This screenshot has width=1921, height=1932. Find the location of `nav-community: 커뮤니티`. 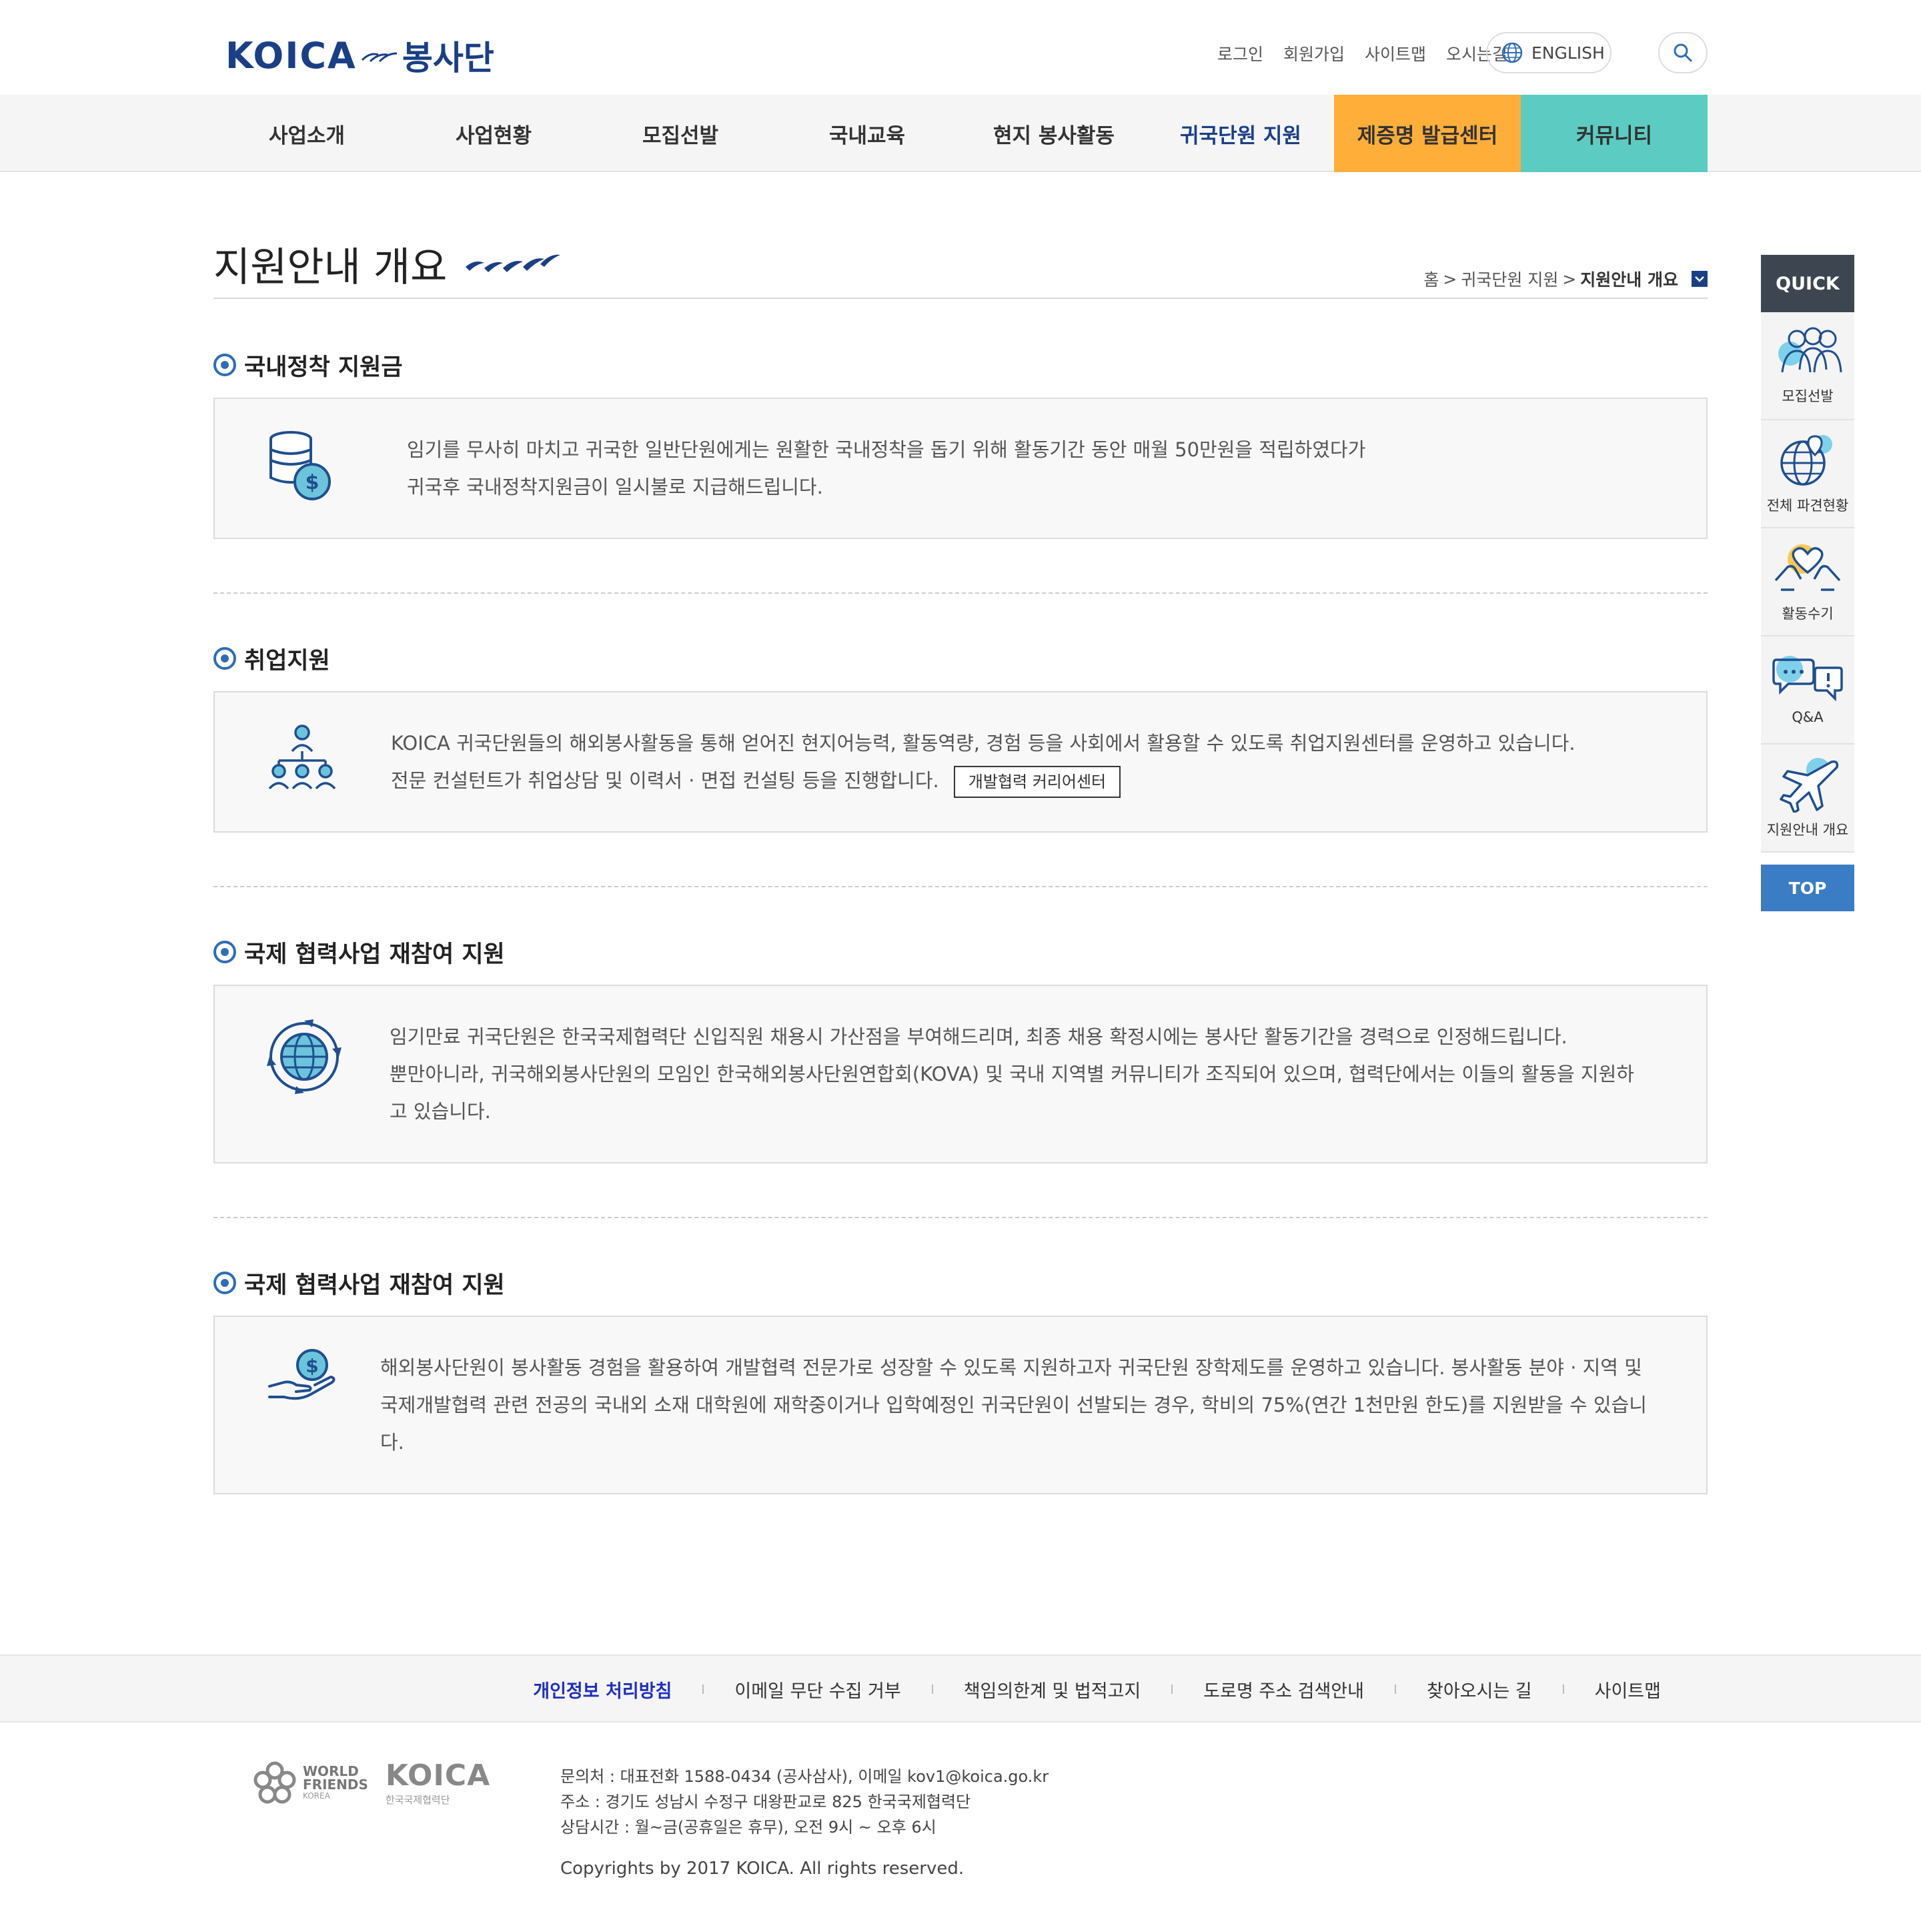

nav-community: 커뮤니티 is located at coordinates (1614, 133).